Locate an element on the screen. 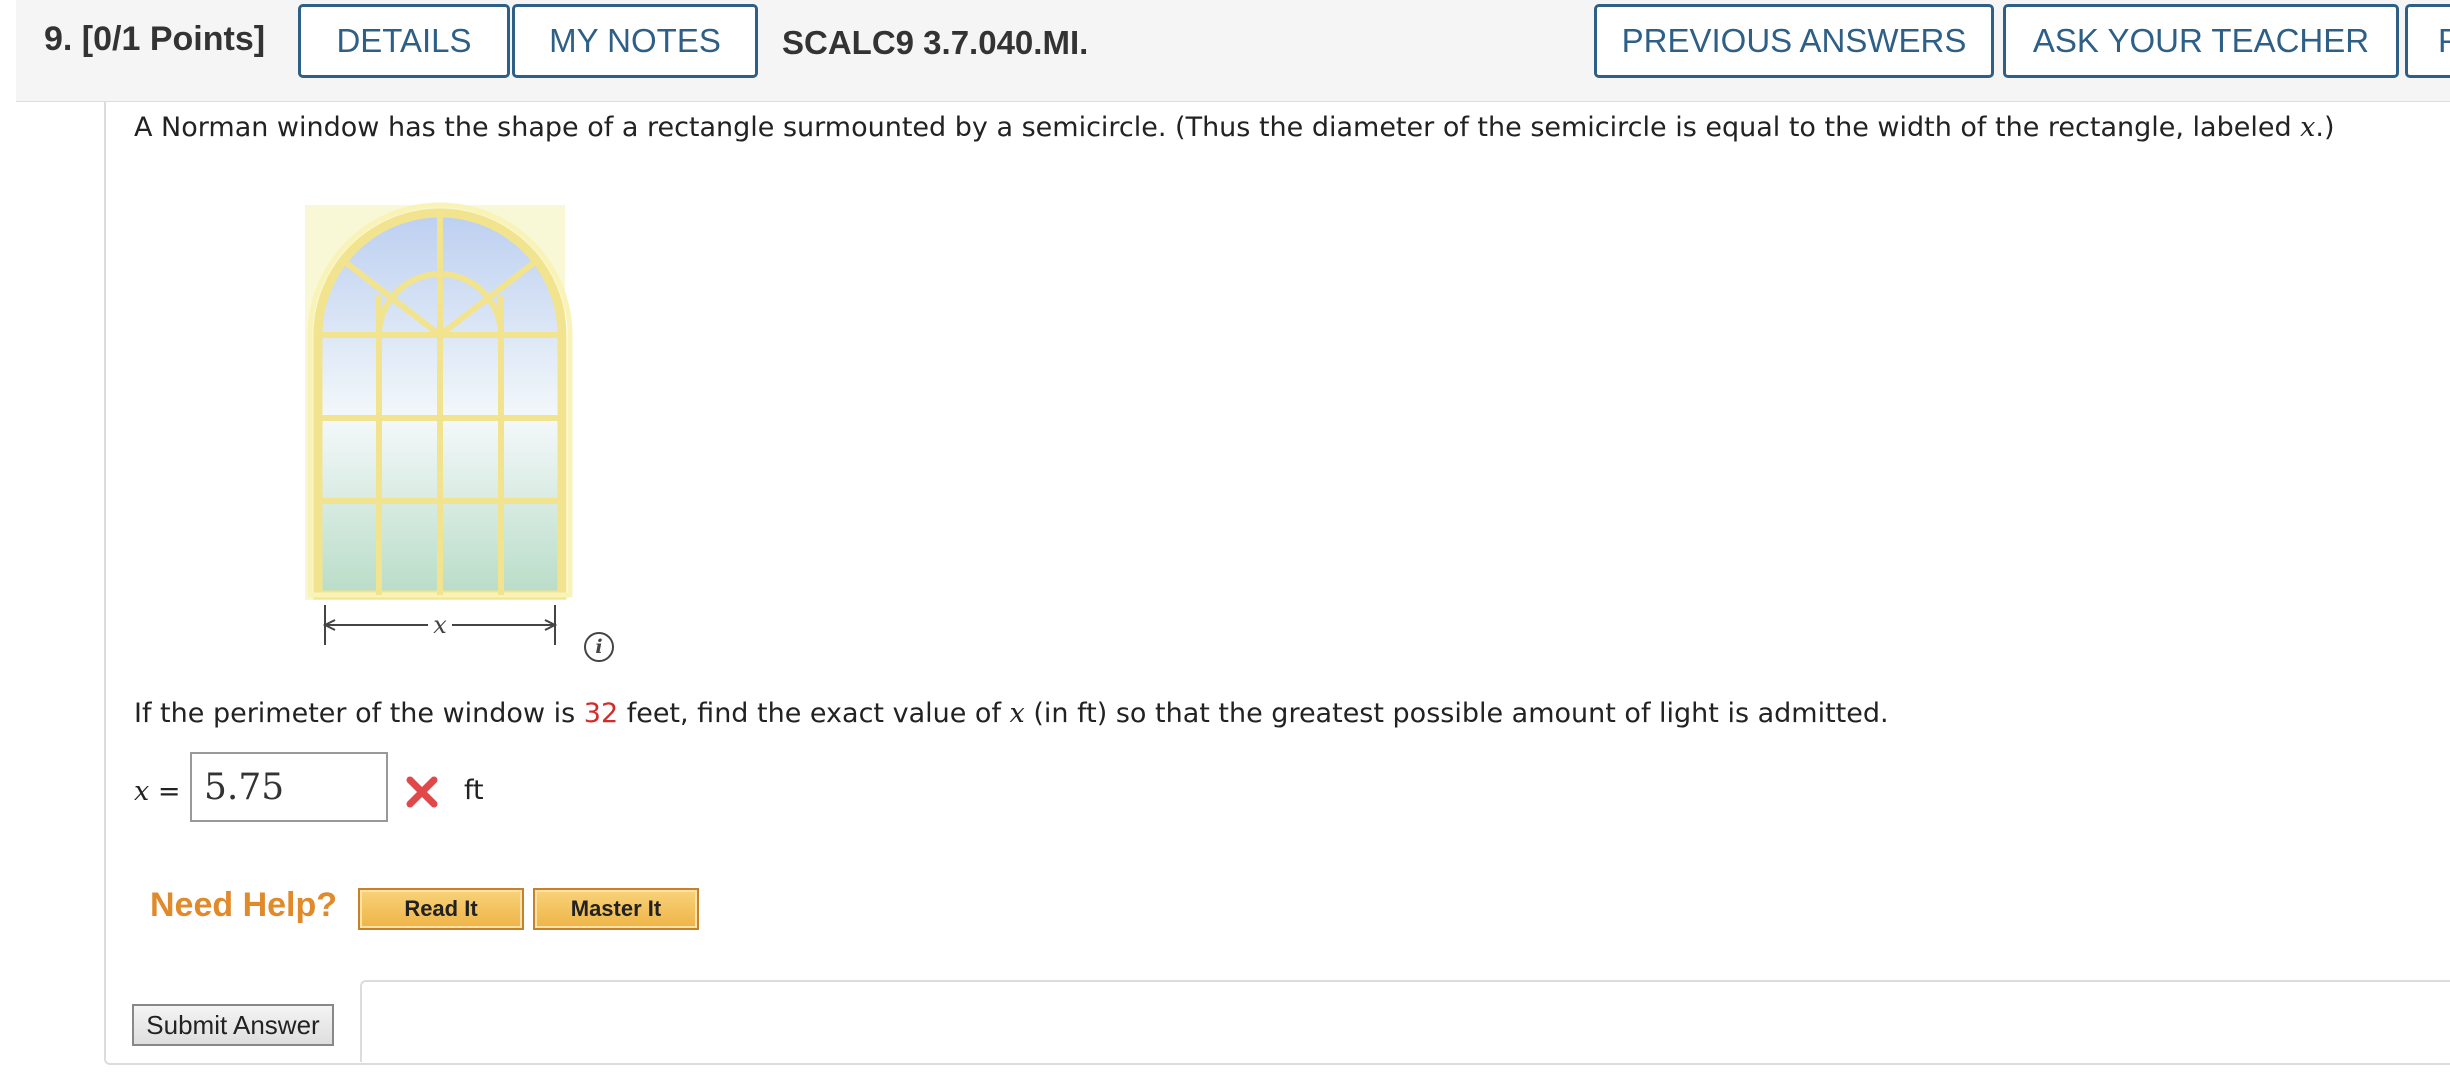  question-number-points: 9. [0/1 Points] is located at coordinates (155, 39).